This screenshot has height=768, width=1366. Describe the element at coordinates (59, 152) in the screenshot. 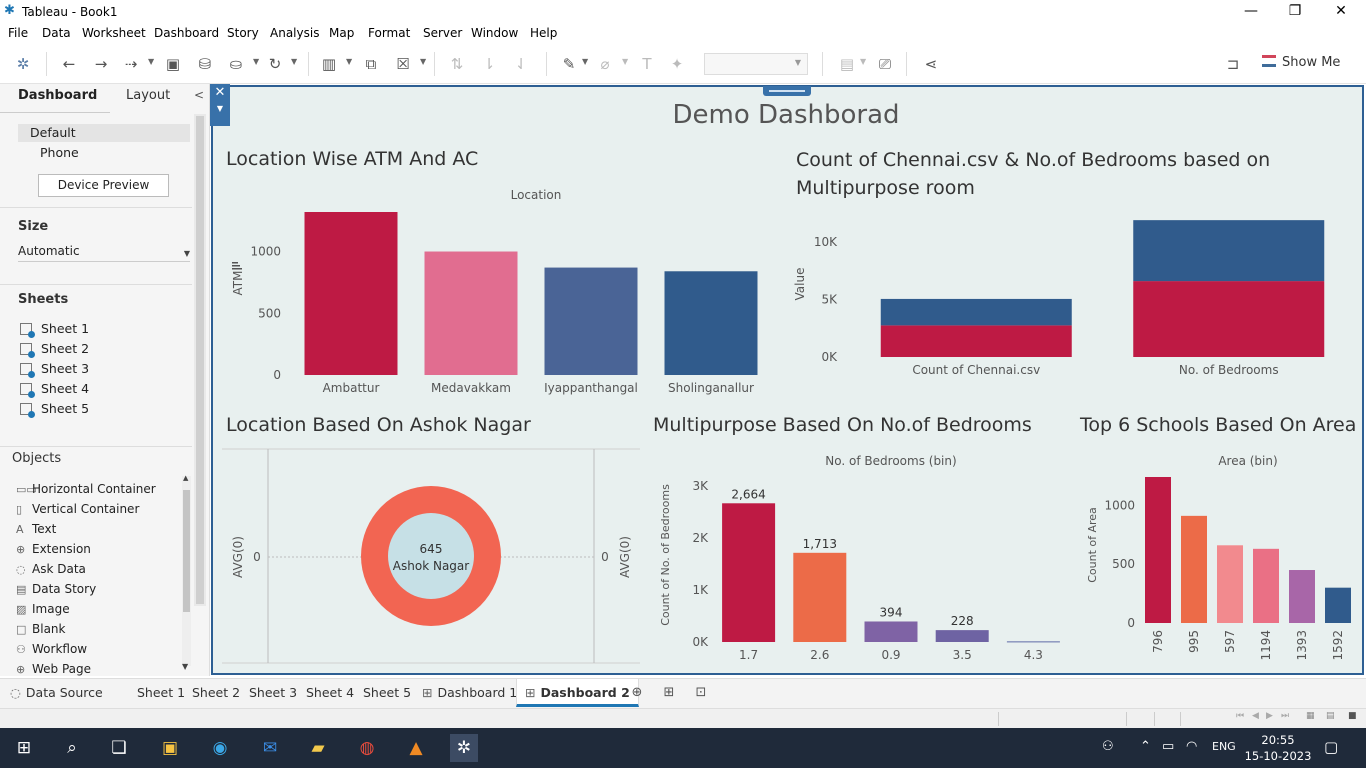

I see `device-phone: Phone` at that location.